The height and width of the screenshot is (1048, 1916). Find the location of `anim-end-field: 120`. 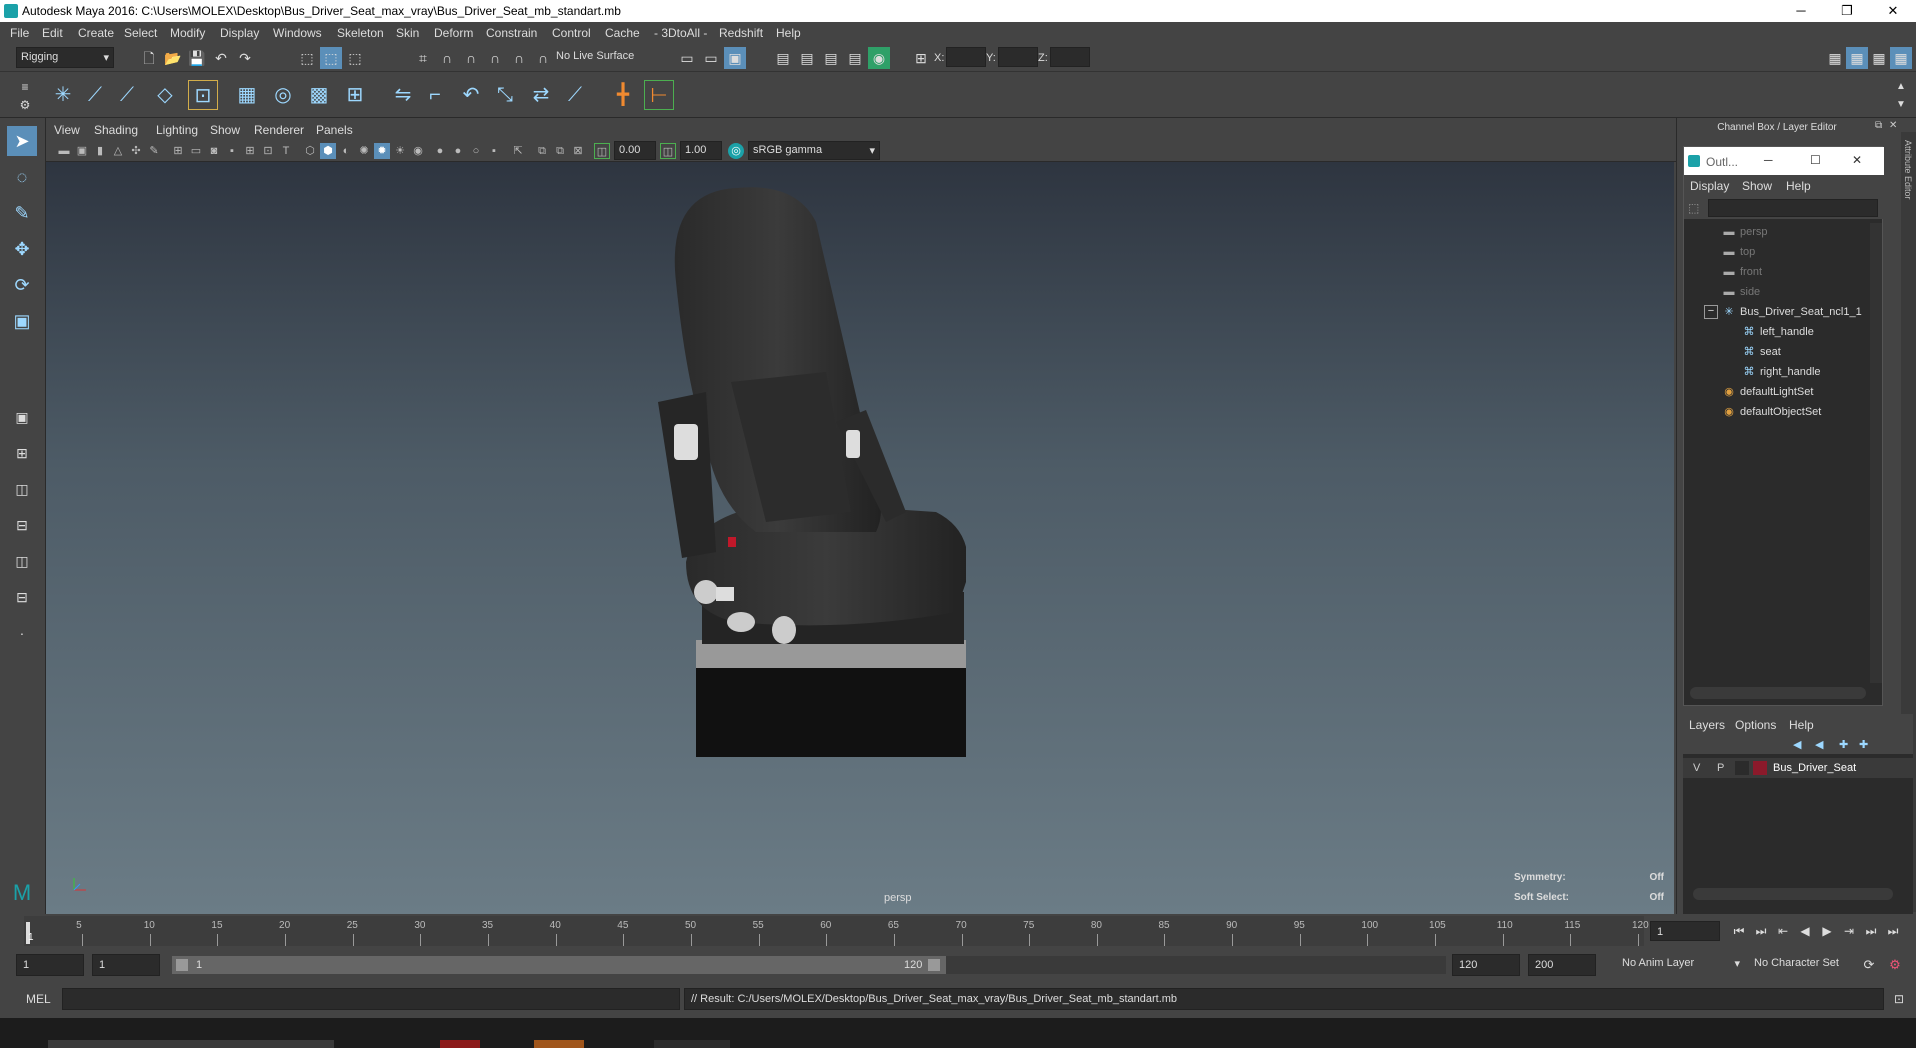

anim-end-field: 120 is located at coordinates (1486, 965).